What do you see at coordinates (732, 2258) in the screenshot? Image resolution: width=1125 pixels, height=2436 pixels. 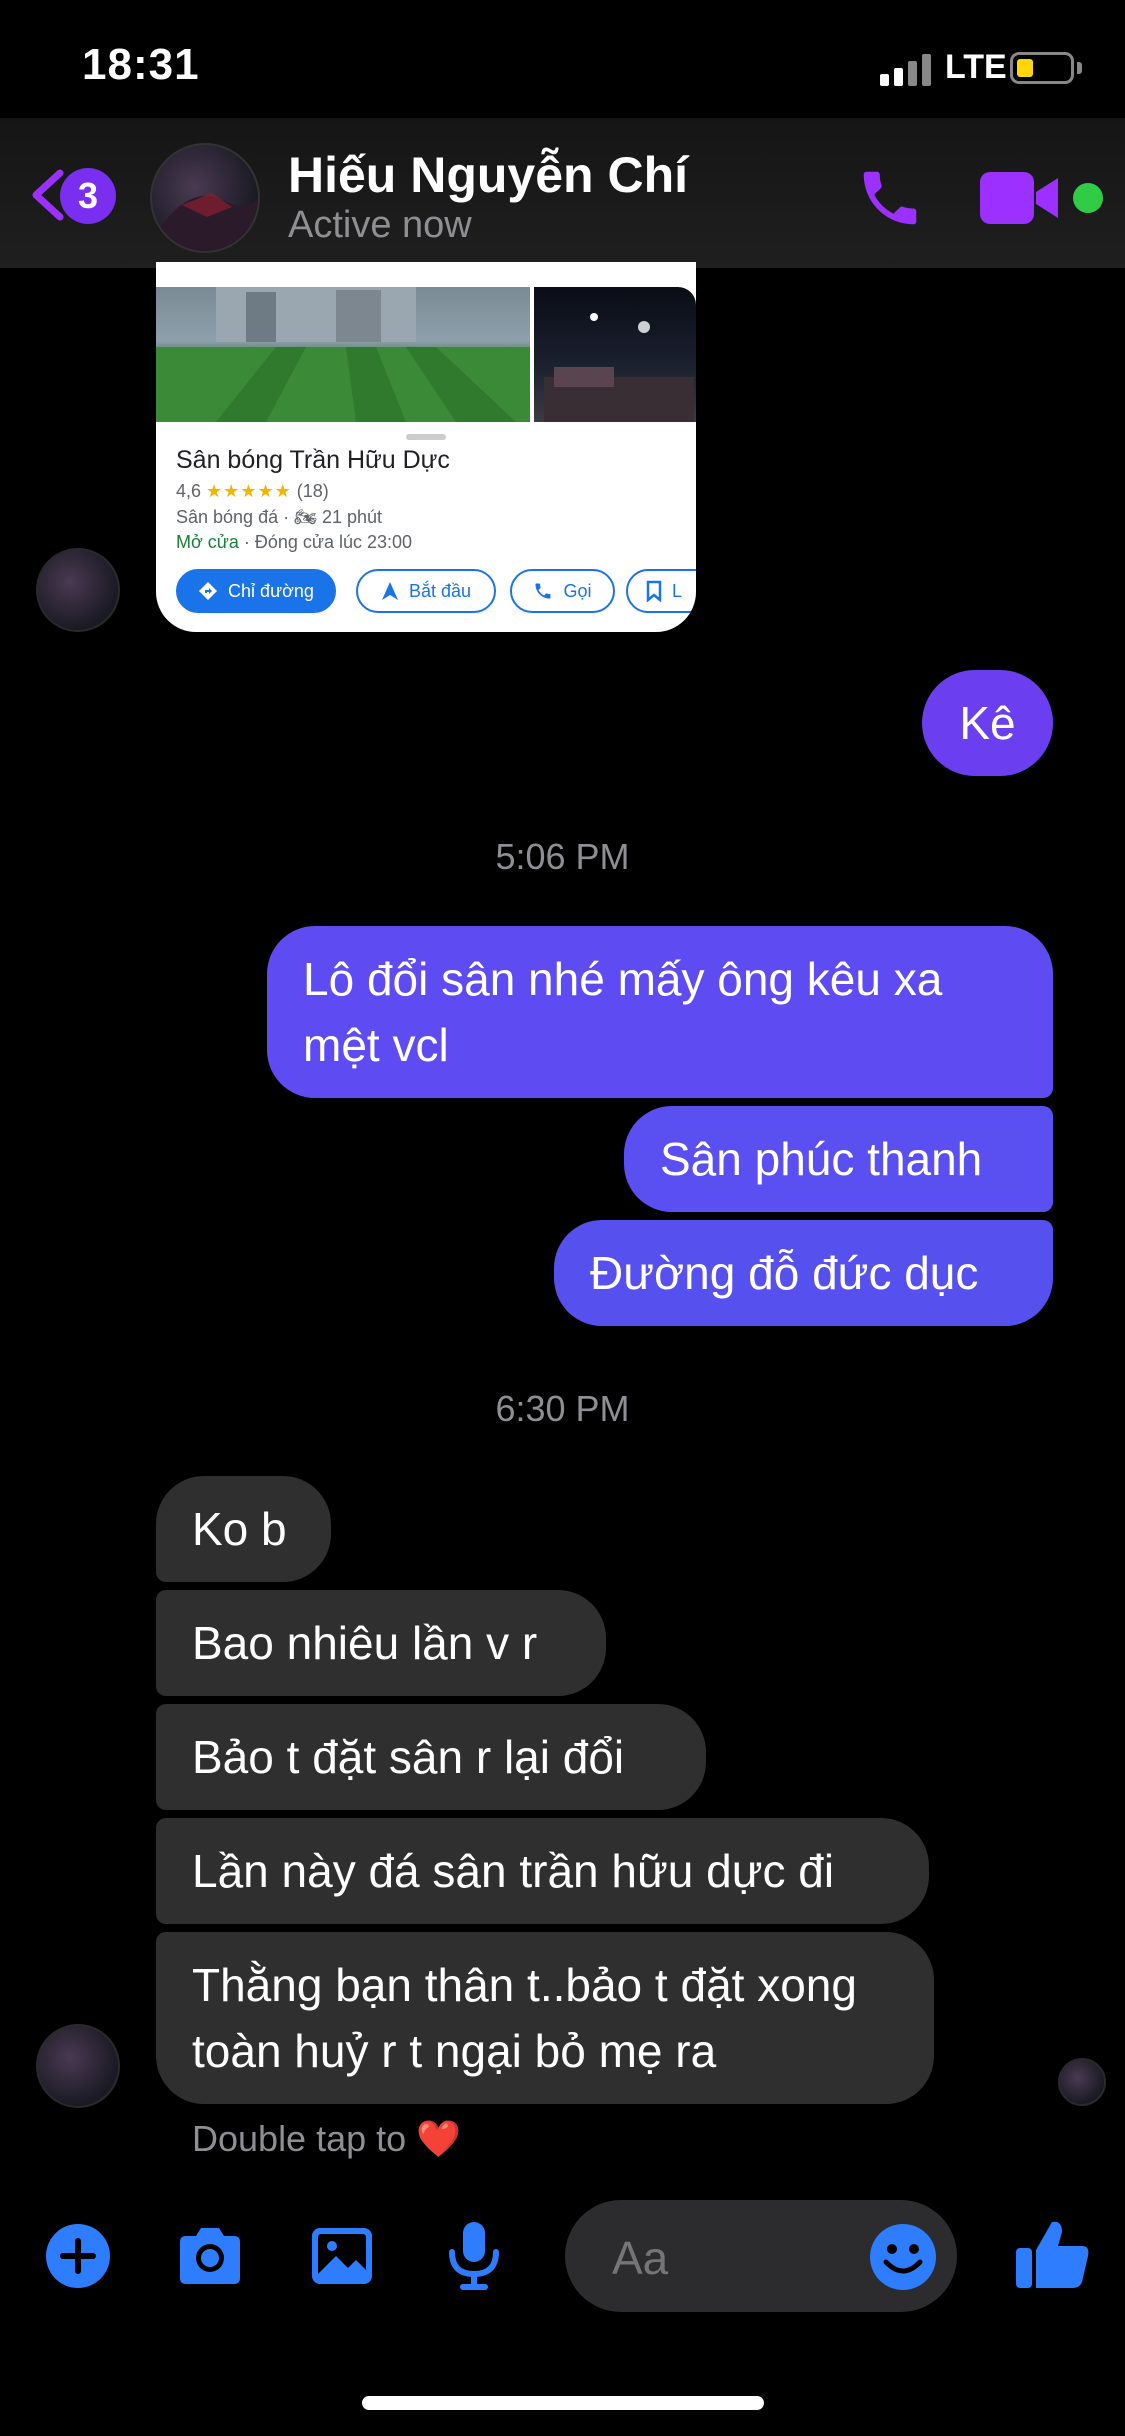 I see `message-input` at bounding box center [732, 2258].